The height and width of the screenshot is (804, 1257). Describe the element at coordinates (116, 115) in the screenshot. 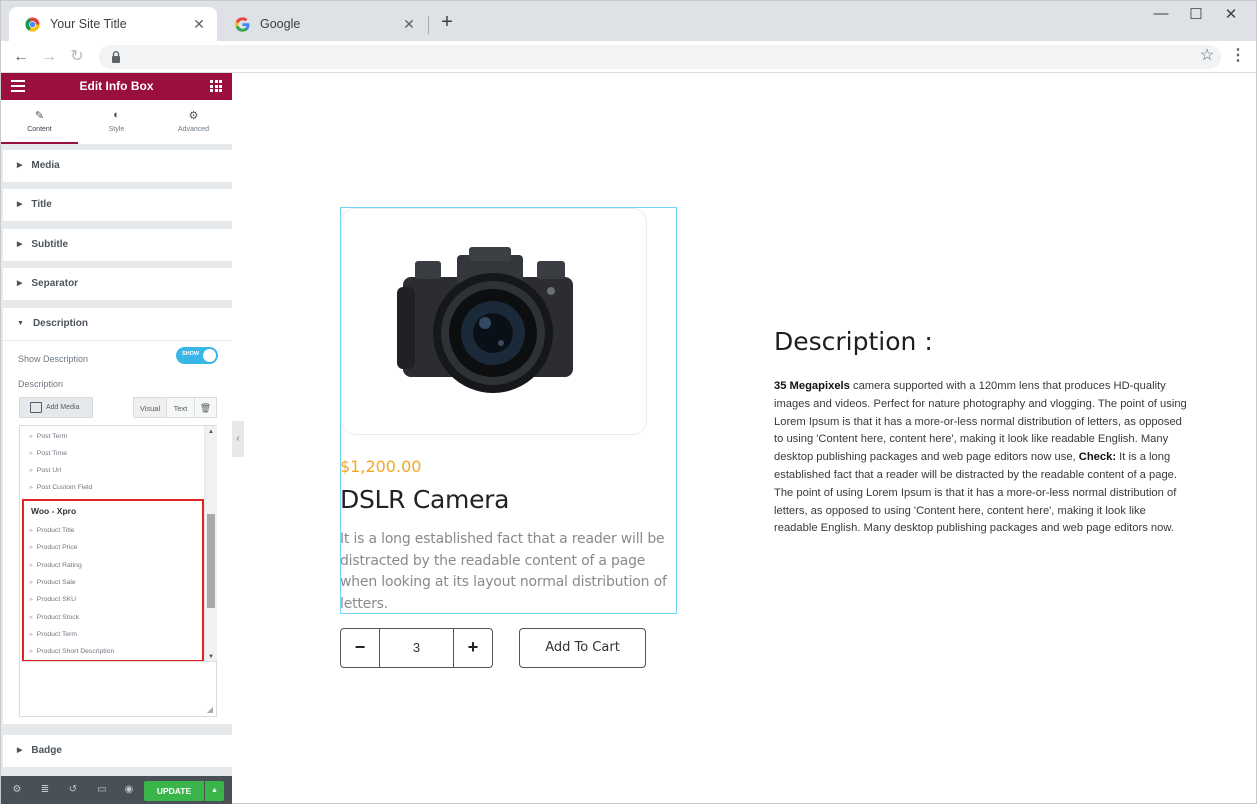

I see `contrast-icon: ◐` at that location.